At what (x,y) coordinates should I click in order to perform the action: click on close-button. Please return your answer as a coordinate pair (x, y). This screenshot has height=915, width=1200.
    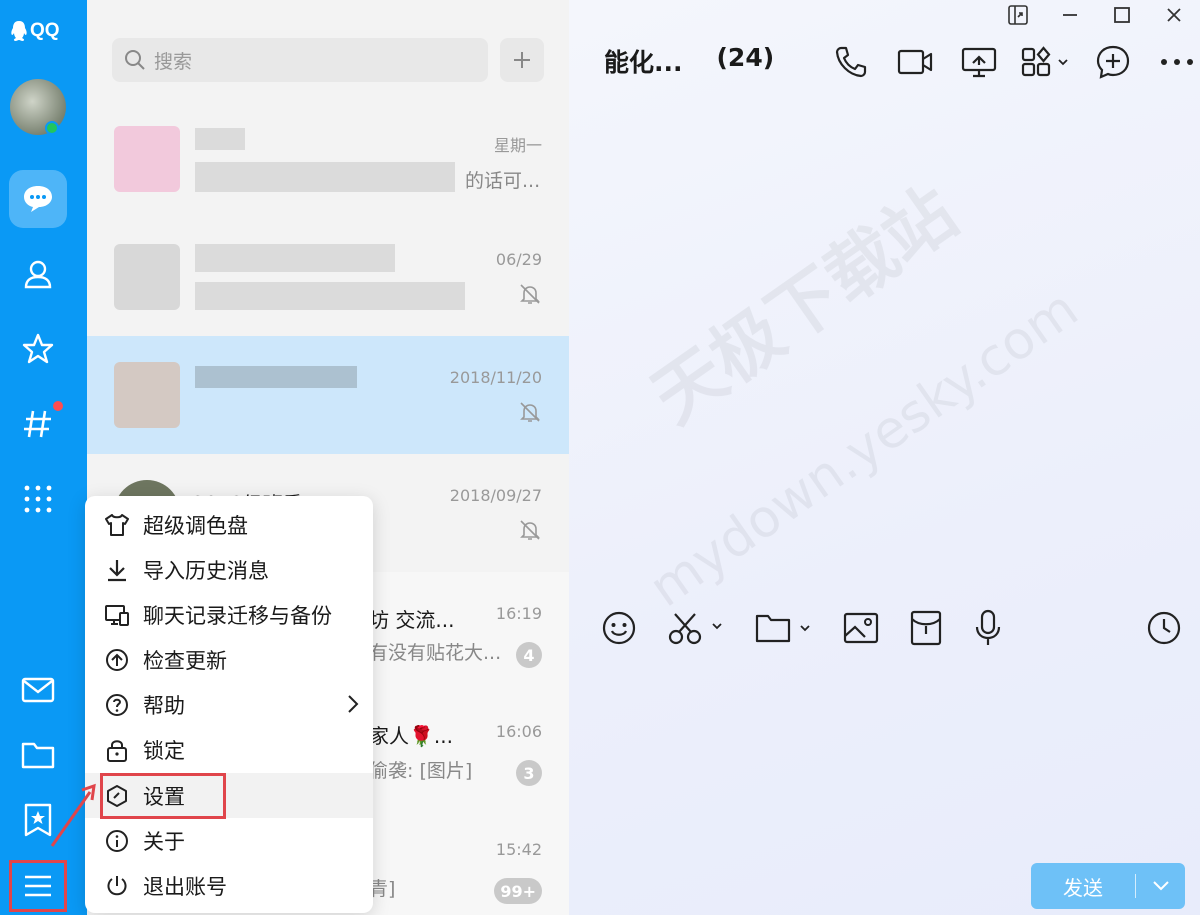
    Looking at the image, I should click on (1174, 15).